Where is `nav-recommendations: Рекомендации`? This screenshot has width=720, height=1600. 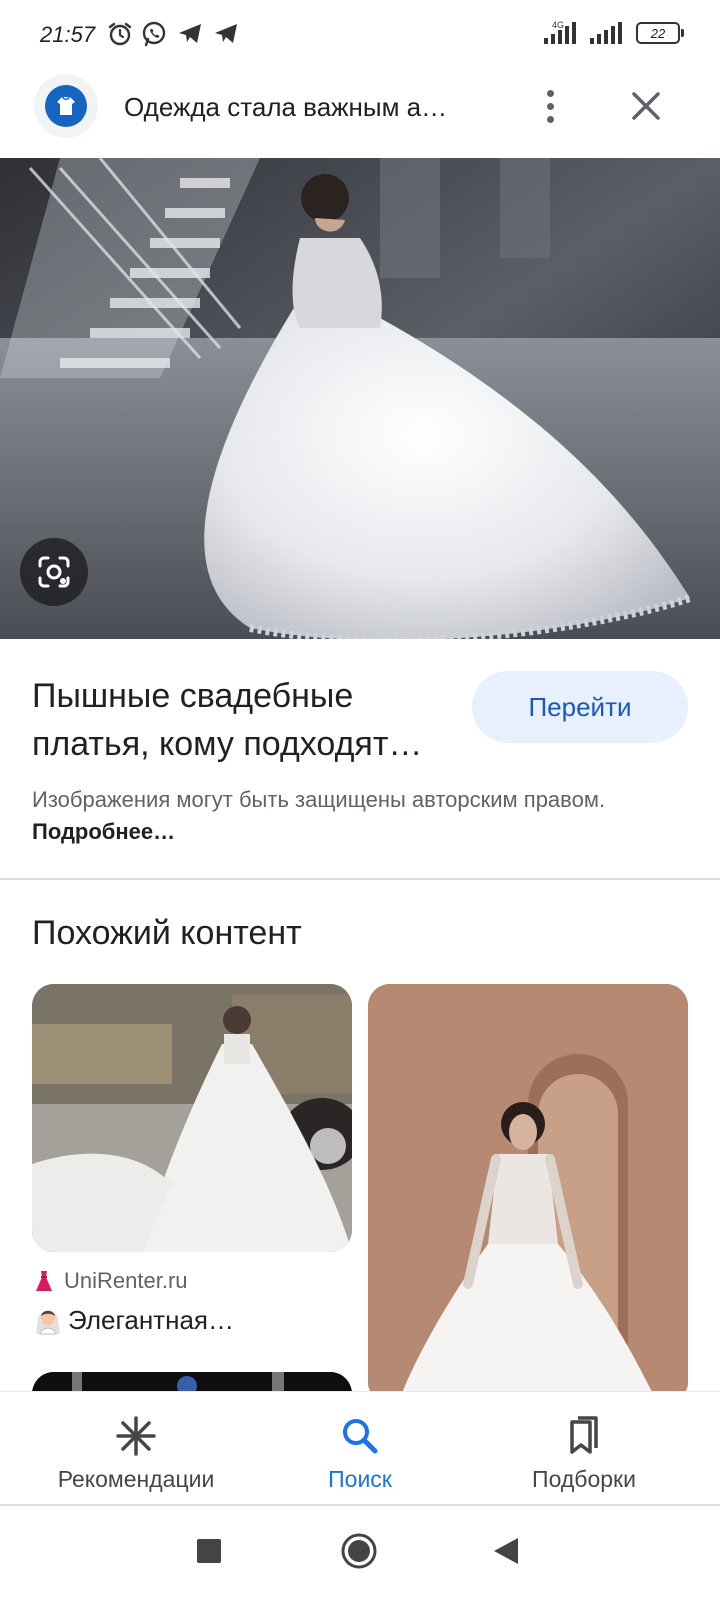 nav-recommendations: Рекомендации is located at coordinates (136, 1448).